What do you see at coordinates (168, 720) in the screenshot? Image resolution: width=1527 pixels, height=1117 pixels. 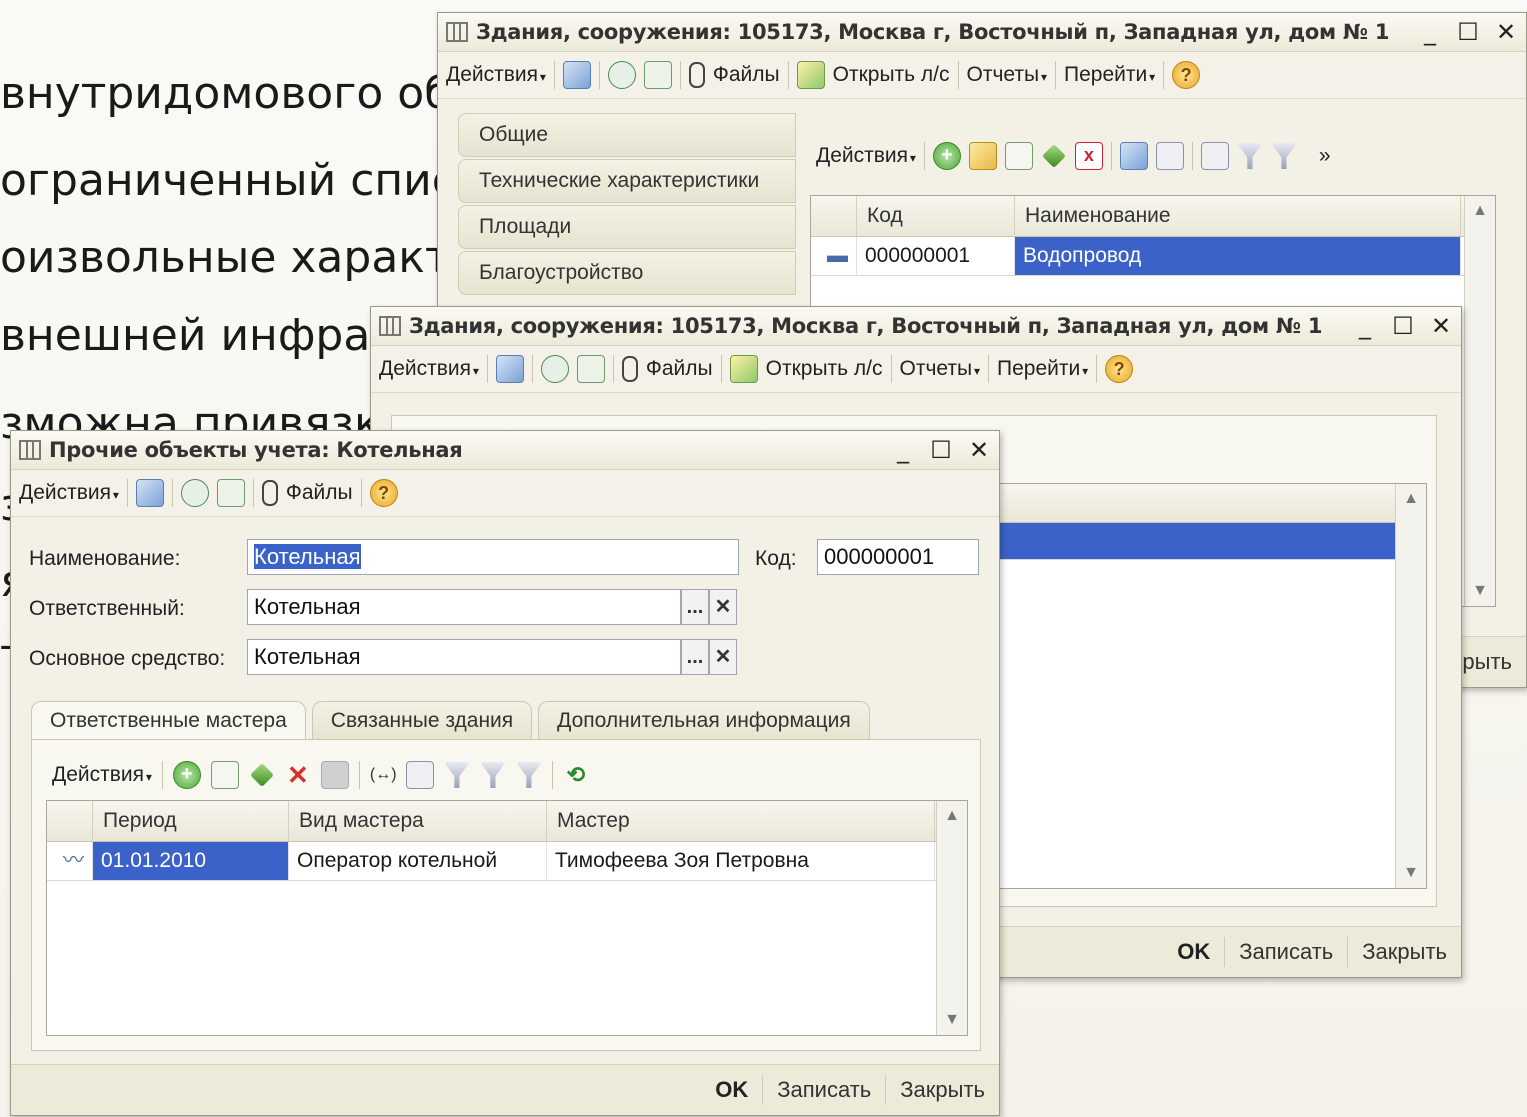 I see `tab-responsible-masters: Ответственные мастера` at bounding box center [168, 720].